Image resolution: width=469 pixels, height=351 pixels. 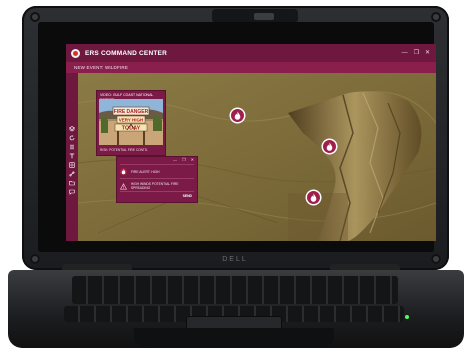 What do you see at coordinates (436, 17) in the screenshot?
I see `screw-top-right` at bounding box center [436, 17].